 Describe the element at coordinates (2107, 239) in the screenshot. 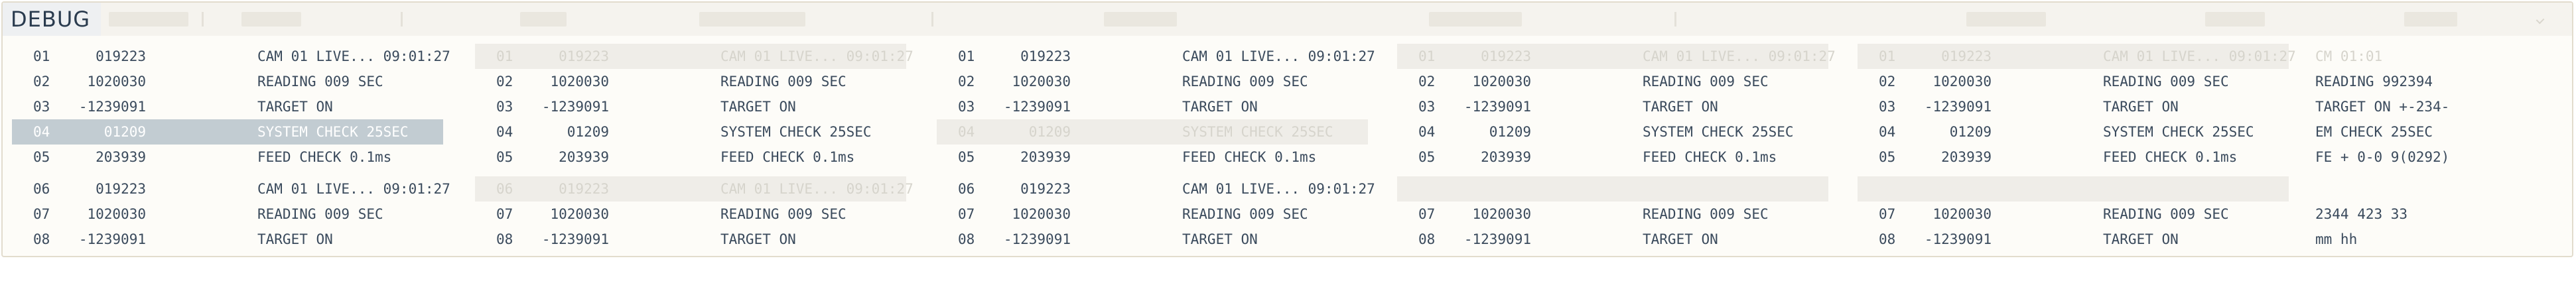

I see `log-row: 08 -1239091 TARGET ON mm hh` at that location.